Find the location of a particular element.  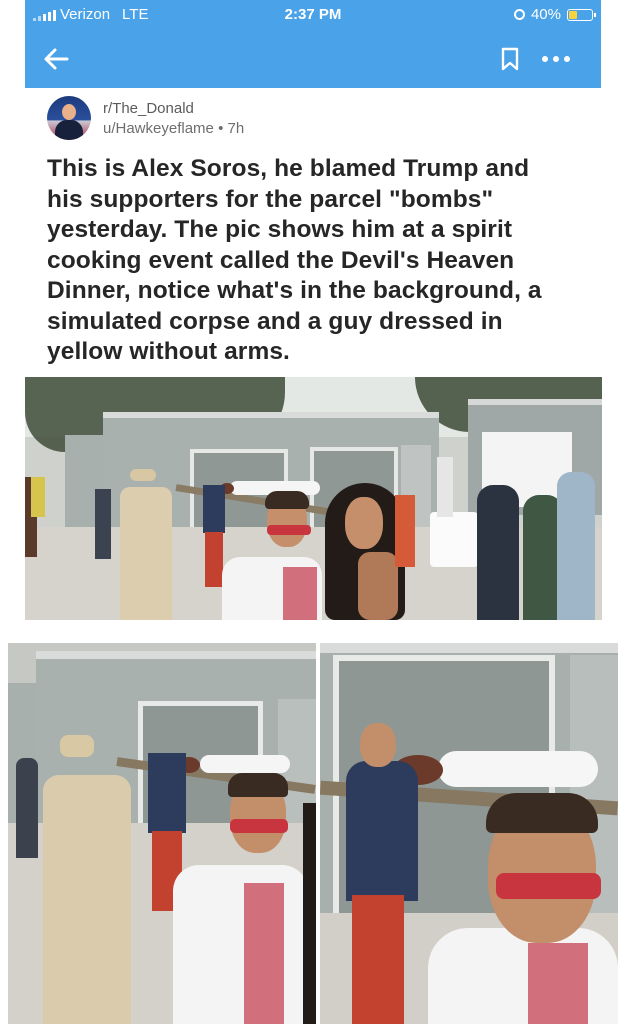

bookmark-icon is located at coordinates (510, 59).